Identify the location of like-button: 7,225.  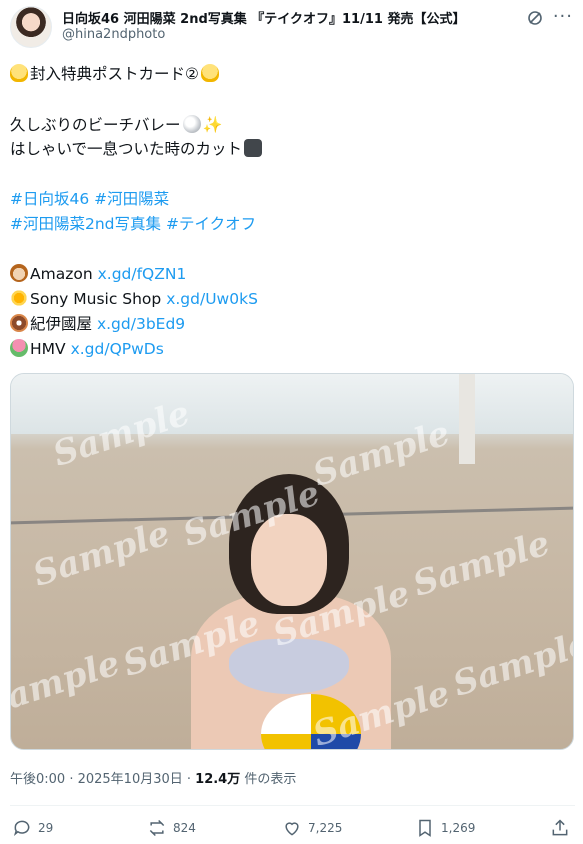
(312, 828).